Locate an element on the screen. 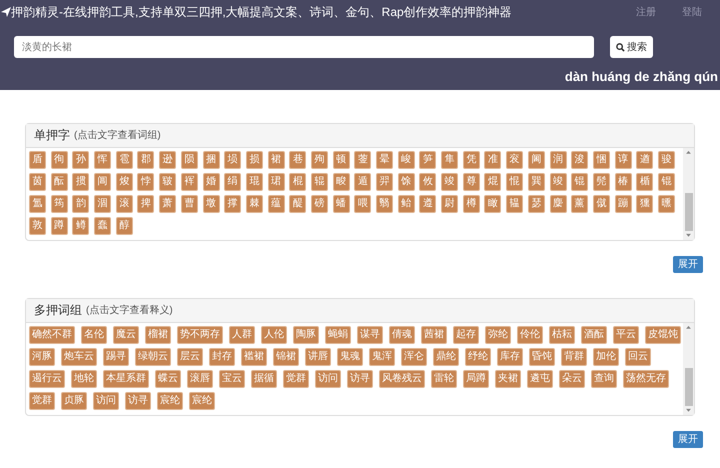 Image resolution: width=720 pixels, height=468 pixels. word-tag: 库存 is located at coordinates (510, 357).